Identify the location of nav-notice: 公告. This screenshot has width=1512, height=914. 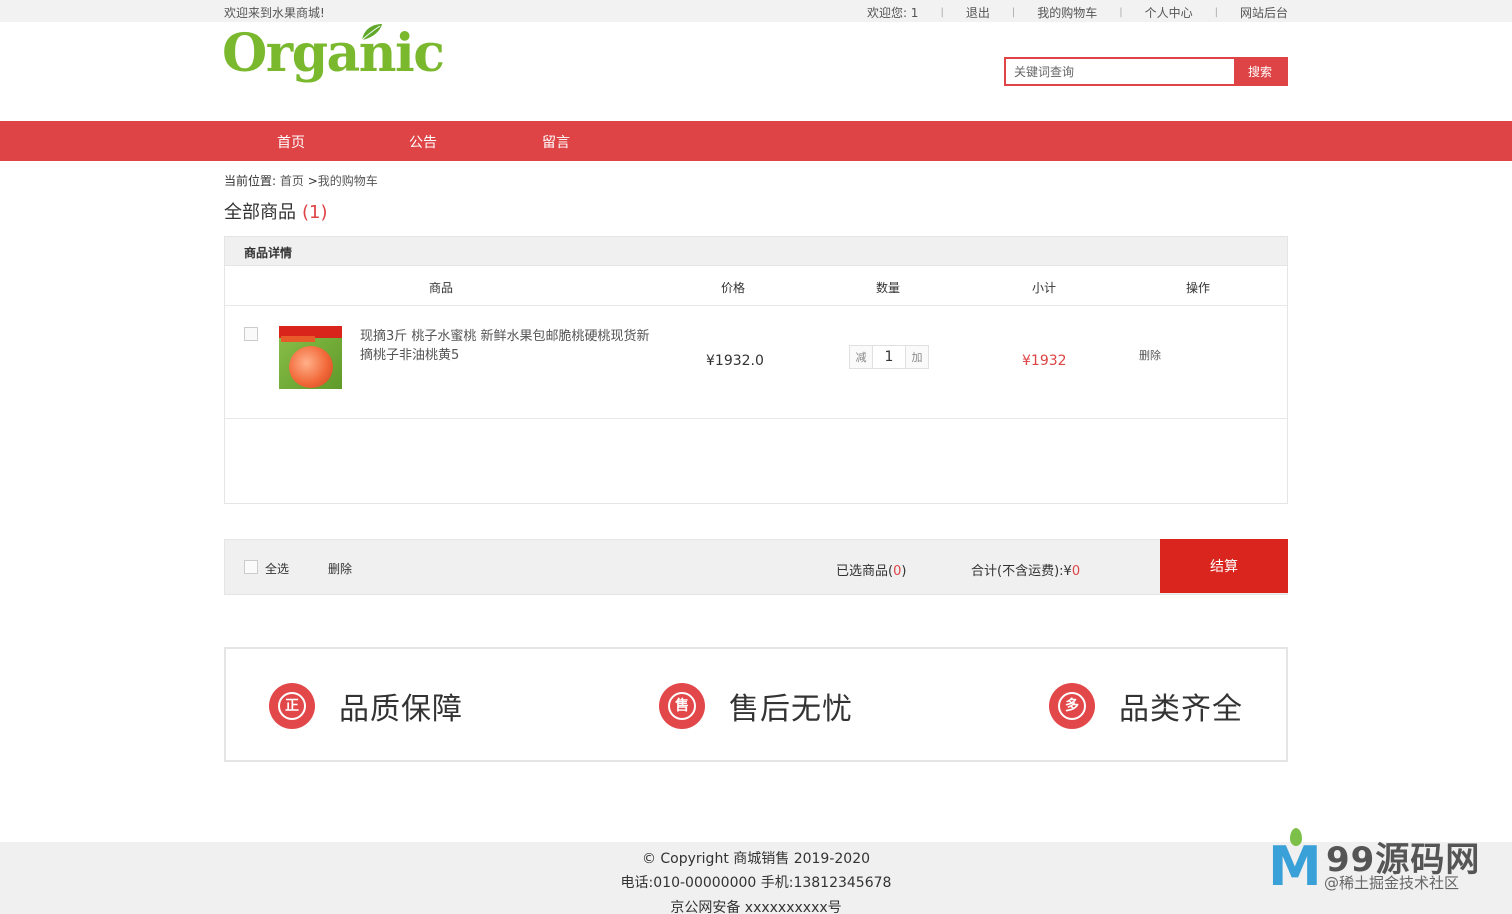
(423, 142).